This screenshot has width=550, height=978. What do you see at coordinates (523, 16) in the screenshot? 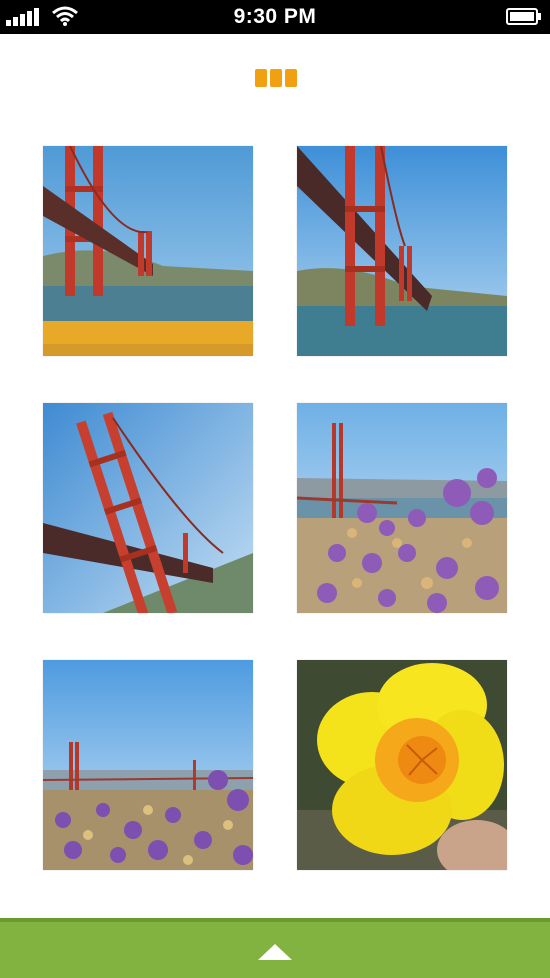
I see `battery-icon` at bounding box center [523, 16].